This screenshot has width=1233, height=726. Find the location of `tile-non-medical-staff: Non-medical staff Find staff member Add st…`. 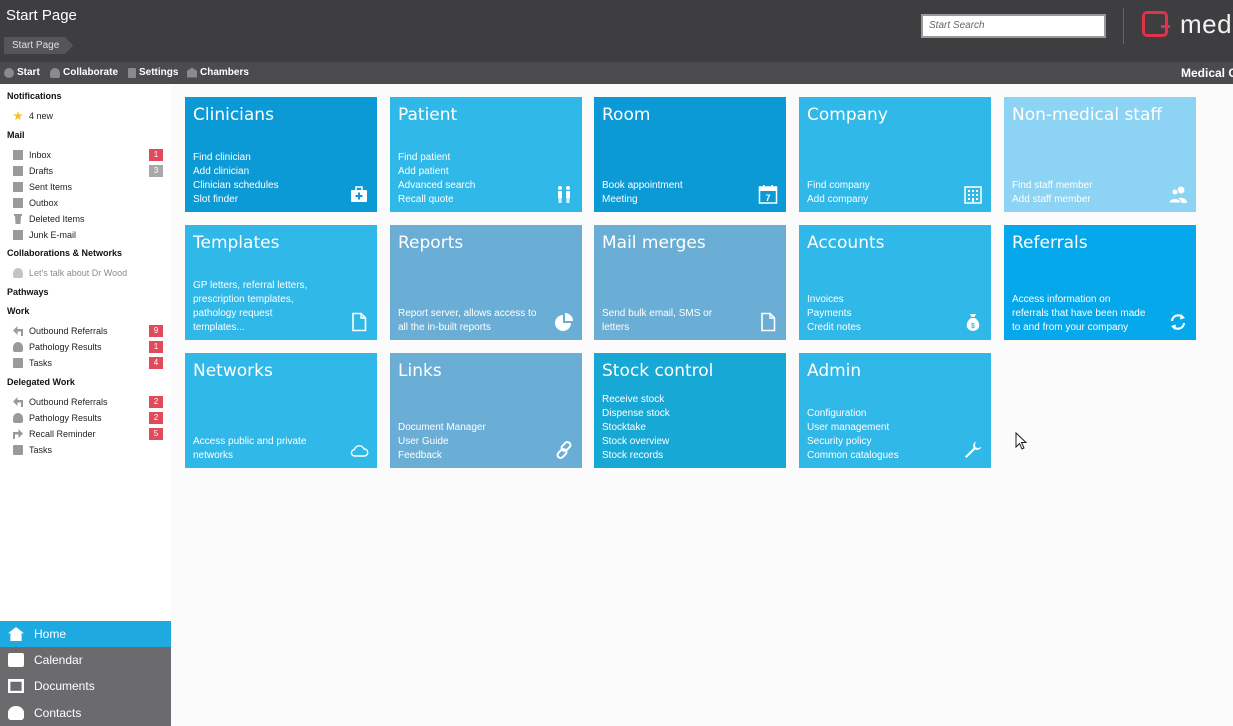

tile-non-medical-staff: Non-medical staff Find staff member Add st… is located at coordinates (1100, 154).